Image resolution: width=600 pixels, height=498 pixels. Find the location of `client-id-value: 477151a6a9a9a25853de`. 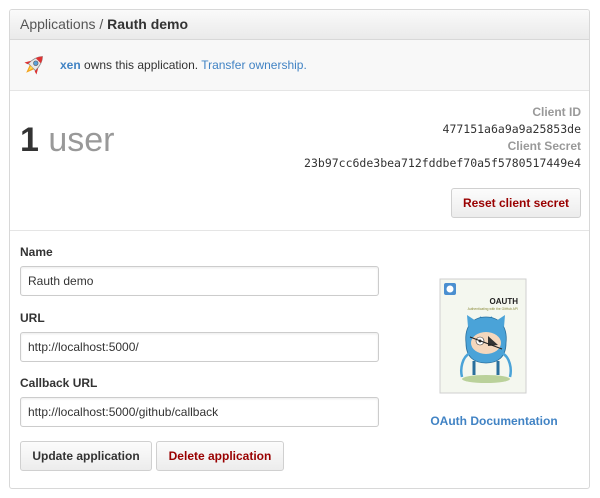

client-id-value: 477151a6a9a9a25853de is located at coordinates (511, 129).